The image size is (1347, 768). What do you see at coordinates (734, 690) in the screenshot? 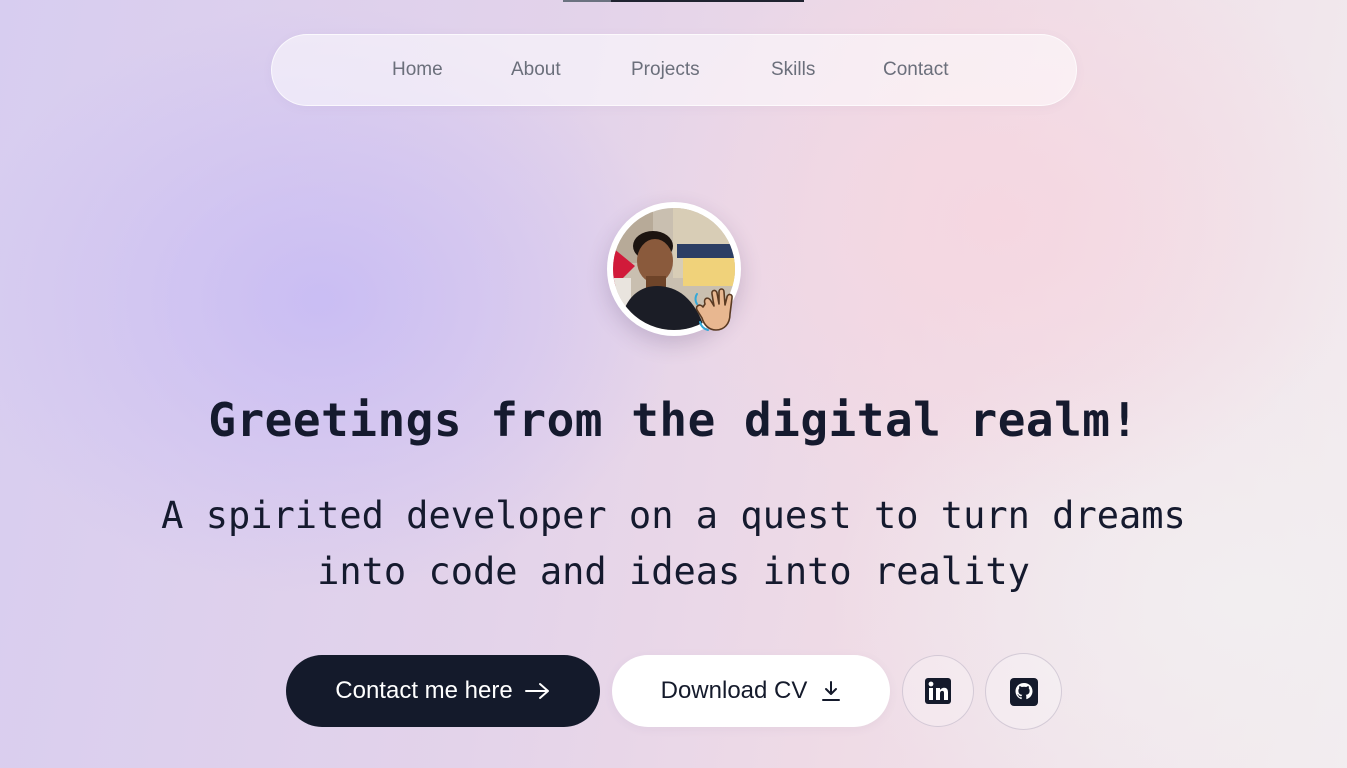
I see `download-cv-label: Download CV` at bounding box center [734, 690].